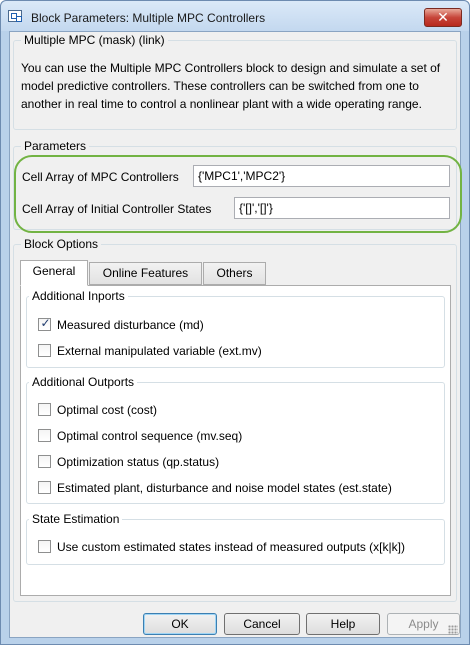  What do you see at coordinates (61, 244) in the screenshot?
I see `block-options-group-label: Block Options` at bounding box center [61, 244].